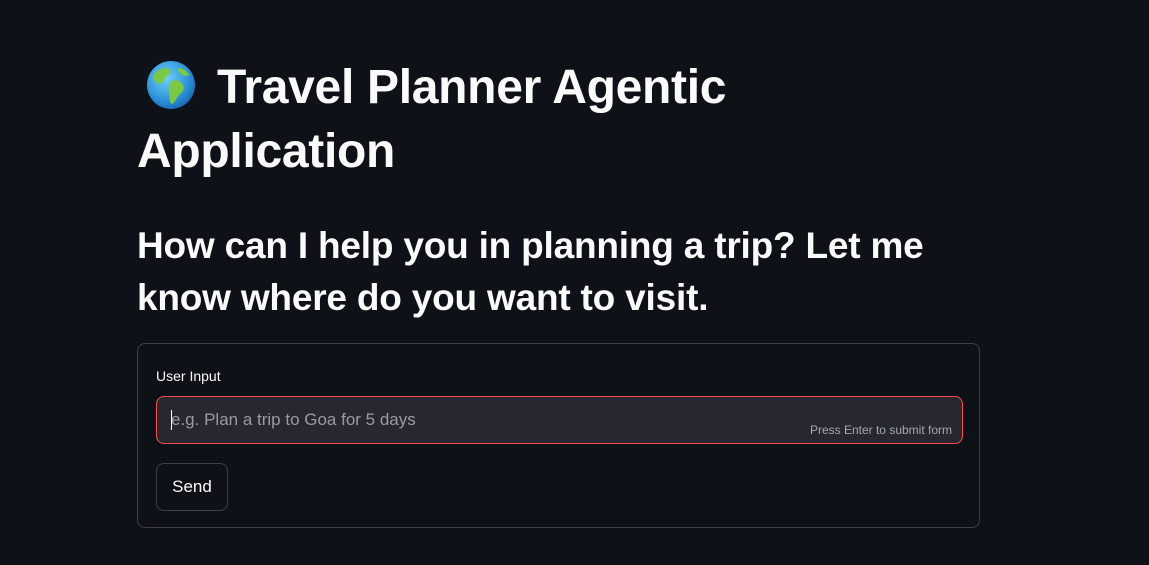  I want to click on user-input-field-wrapper: Press Enter to submit form, so click(559, 420).